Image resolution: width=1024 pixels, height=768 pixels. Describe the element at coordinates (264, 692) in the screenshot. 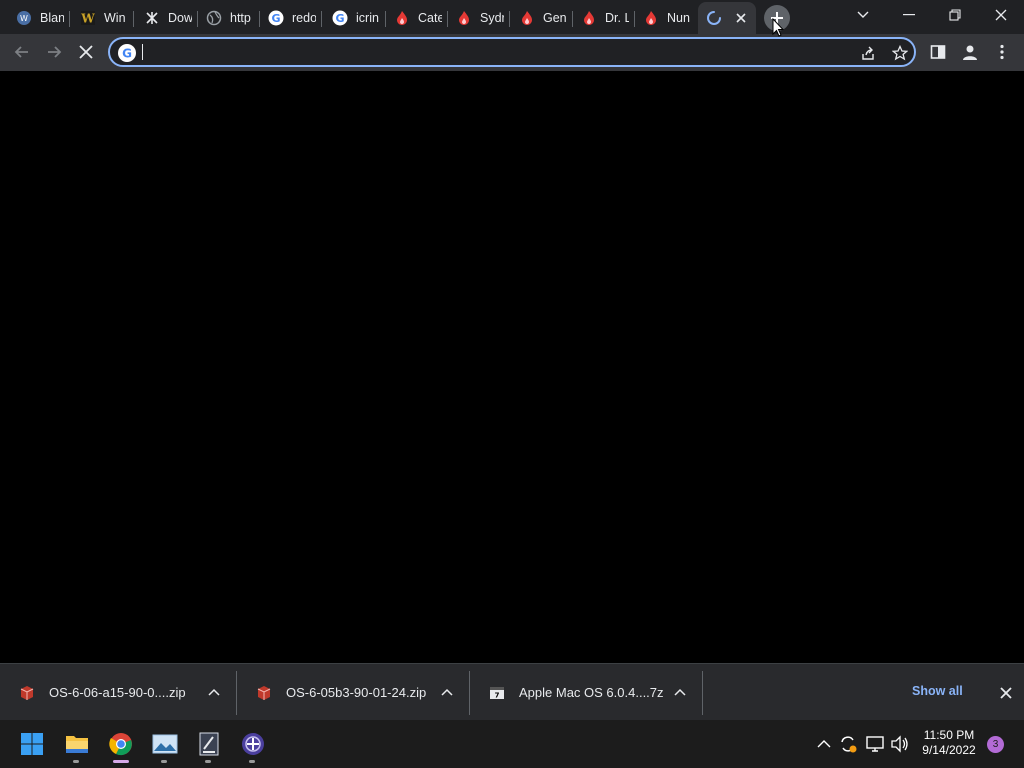

I see `zip-archive-icon` at that location.